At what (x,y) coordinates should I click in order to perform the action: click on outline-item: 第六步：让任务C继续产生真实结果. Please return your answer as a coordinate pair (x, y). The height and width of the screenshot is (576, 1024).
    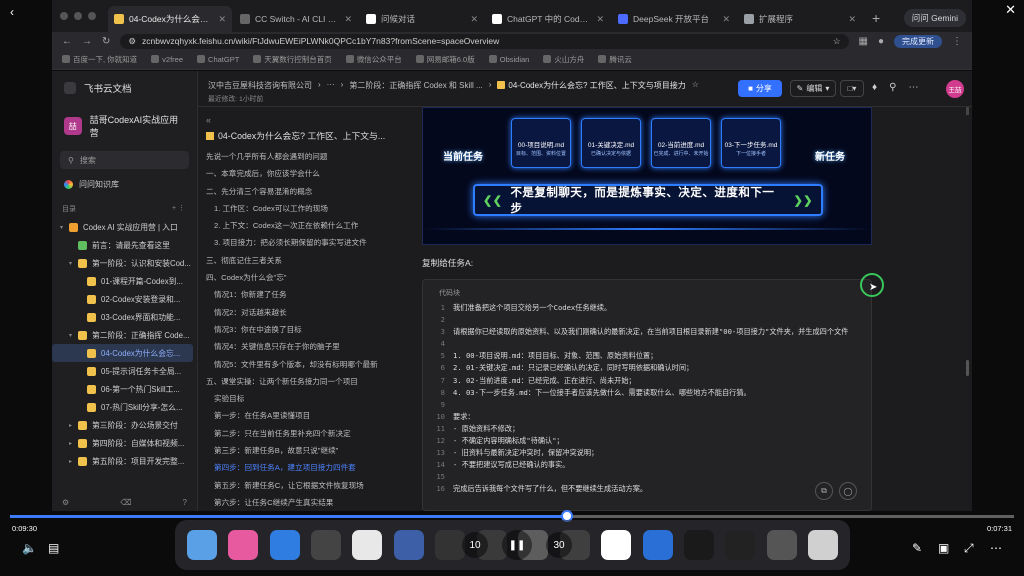
    Looking at the image, I should click on (300, 502).